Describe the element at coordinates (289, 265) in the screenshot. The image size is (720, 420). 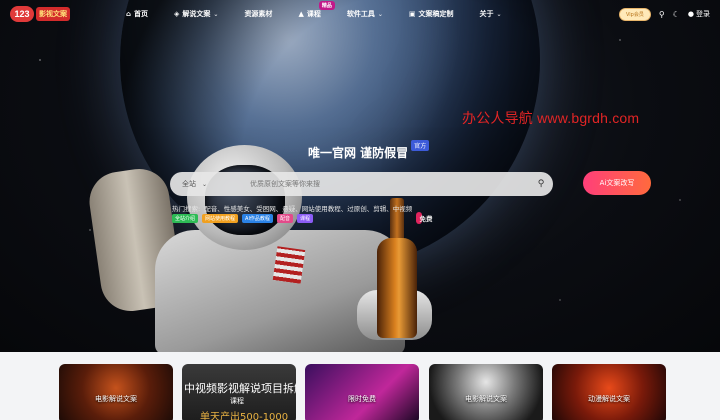
I see `flag-patch` at that location.